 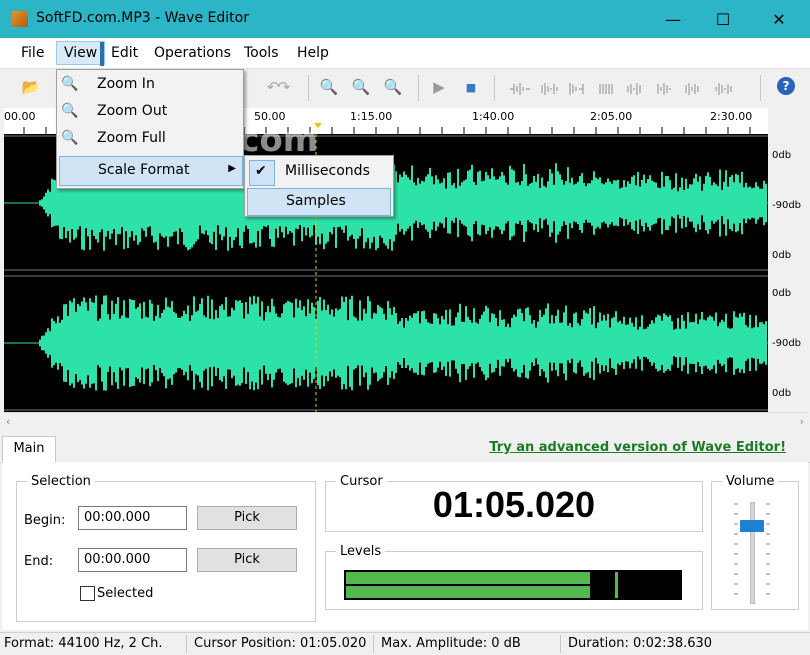 I want to click on menu-zoom-in: 🔍 Zoom In, so click(x=150, y=84).